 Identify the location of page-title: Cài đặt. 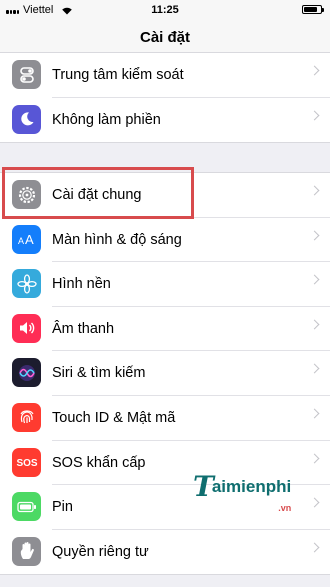
(164, 37).